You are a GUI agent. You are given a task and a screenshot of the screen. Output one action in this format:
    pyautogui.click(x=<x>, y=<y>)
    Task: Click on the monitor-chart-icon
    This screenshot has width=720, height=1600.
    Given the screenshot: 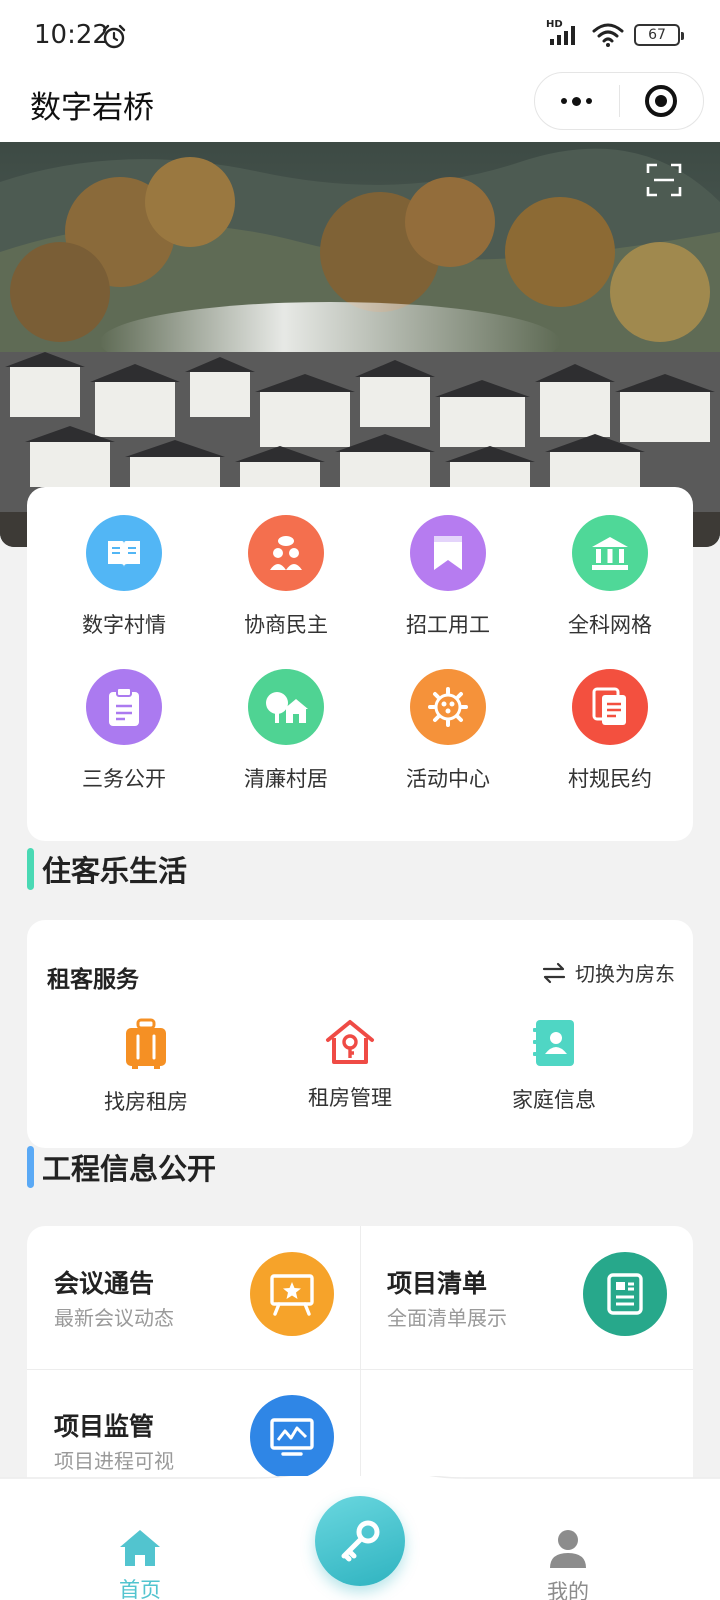 What is the action you would take?
    pyautogui.click(x=292, y=1437)
    